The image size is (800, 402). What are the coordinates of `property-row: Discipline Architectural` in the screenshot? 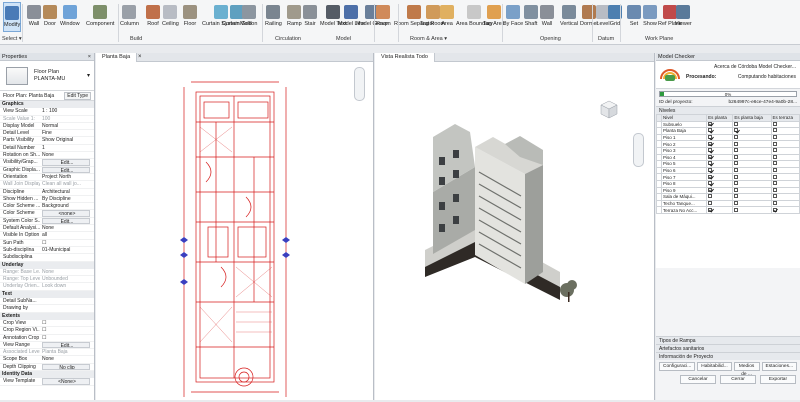 It's located at (47, 192).